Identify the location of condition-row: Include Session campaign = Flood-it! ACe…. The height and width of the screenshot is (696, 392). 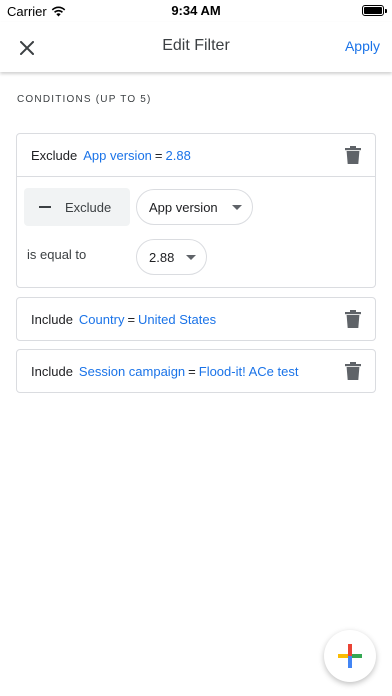
(196, 371).